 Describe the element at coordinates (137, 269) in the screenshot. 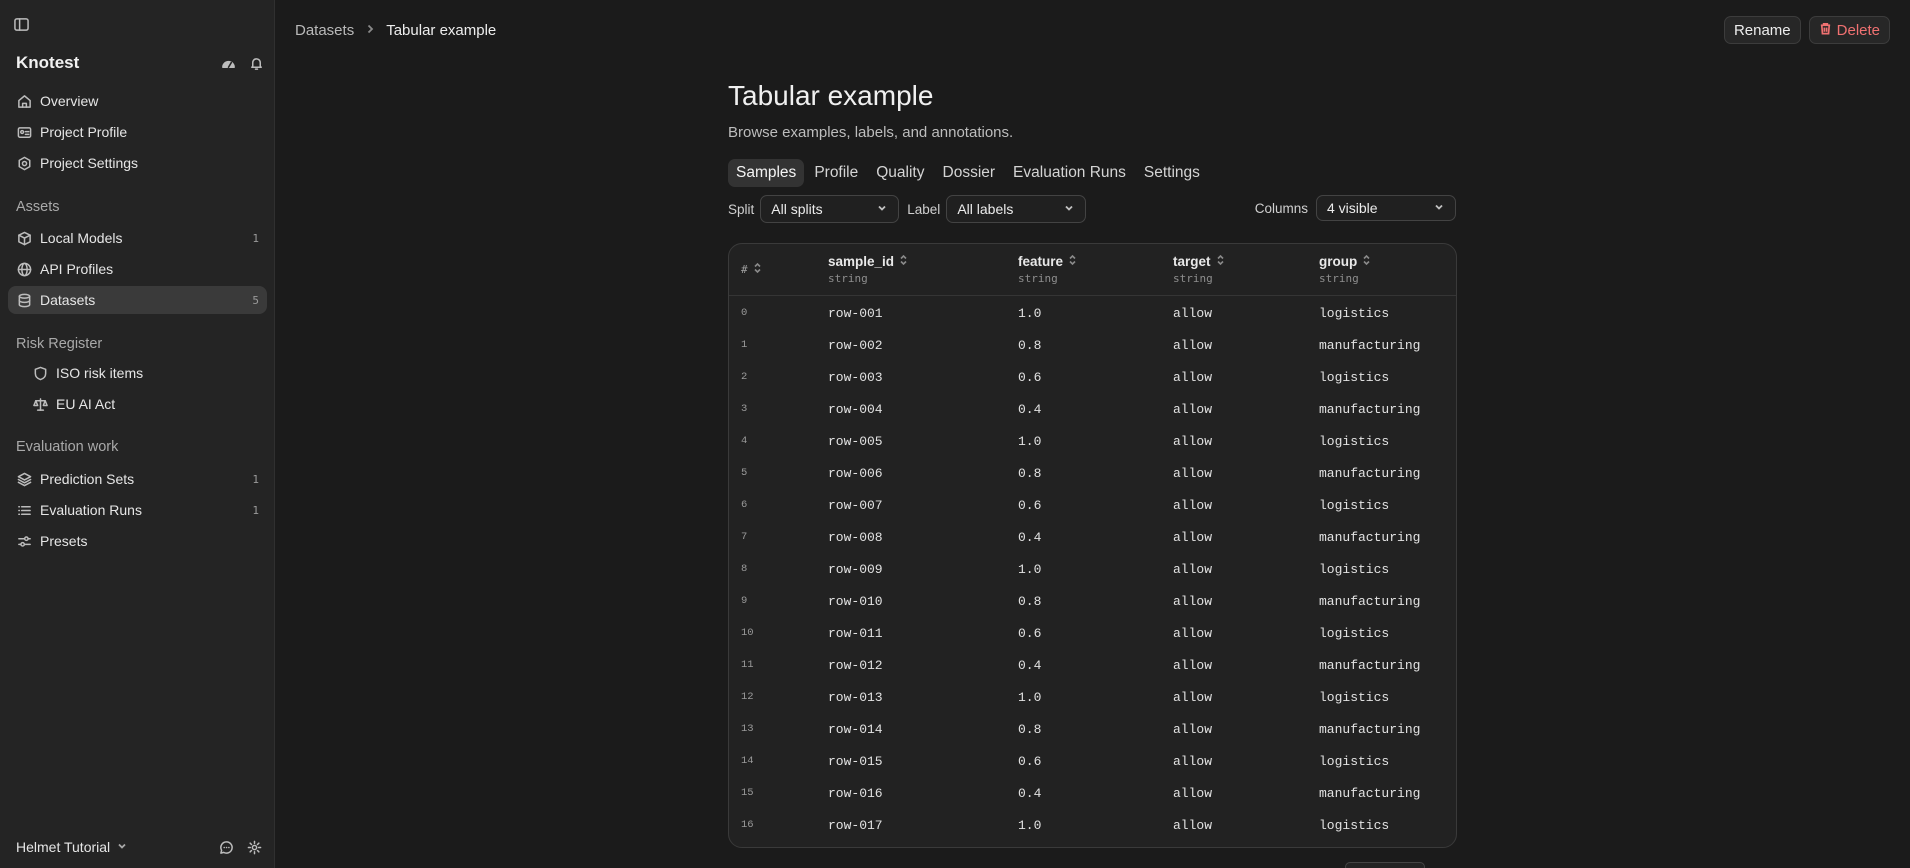

I see `sidebar-item-api-profiles: API Profiles` at that location.